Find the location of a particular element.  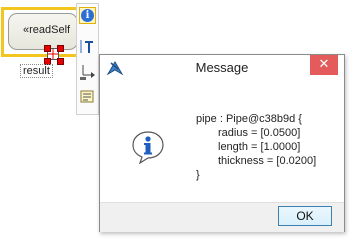

text-tool-icon is located at coordinates (86, 46).